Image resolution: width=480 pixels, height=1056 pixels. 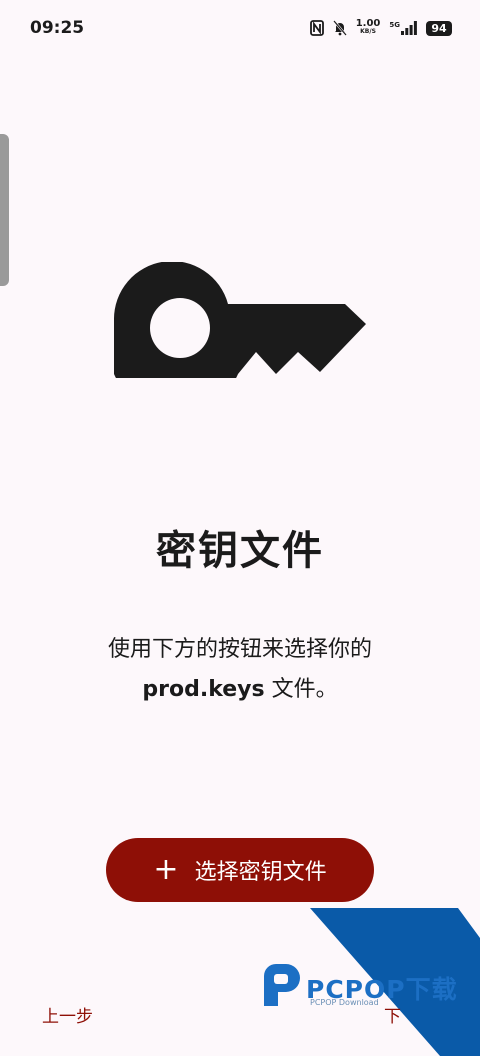 What do you see at coordinates (344, 1002) in the screenshot?
I see `watermark-subtitle: PCPOP Download` at bounding box center [344, 1002].